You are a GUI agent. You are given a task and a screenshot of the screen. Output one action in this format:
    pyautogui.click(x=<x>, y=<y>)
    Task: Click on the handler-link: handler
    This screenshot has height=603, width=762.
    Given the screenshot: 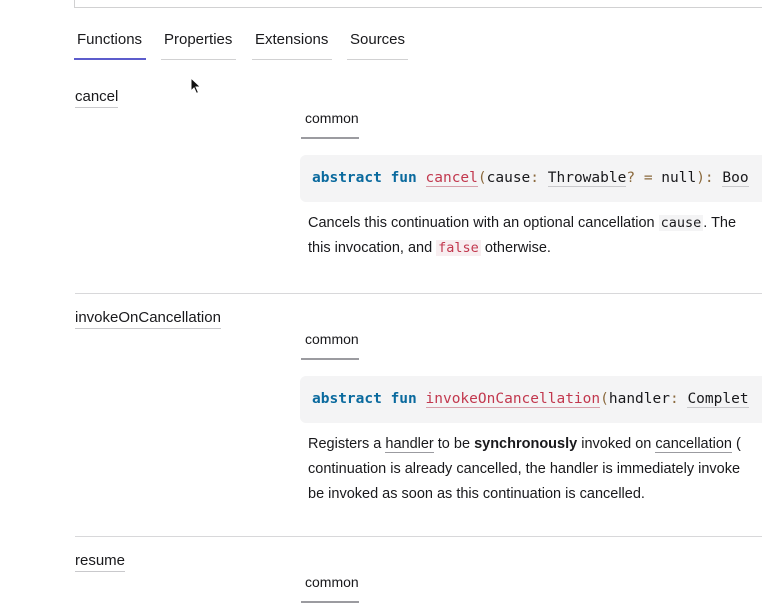 What is the action you would take?
    pyautogui.click(x=409, y=444)
    